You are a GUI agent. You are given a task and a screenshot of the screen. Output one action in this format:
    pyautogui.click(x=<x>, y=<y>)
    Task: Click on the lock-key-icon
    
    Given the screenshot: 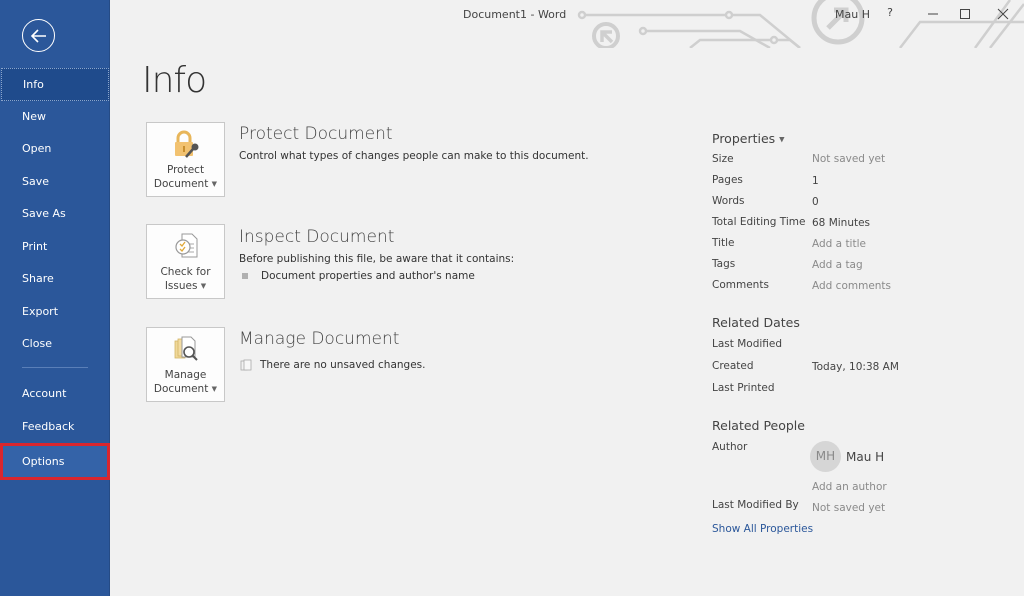 What is the action you would take?
    pyautogui.click(x=186, y=144)
    